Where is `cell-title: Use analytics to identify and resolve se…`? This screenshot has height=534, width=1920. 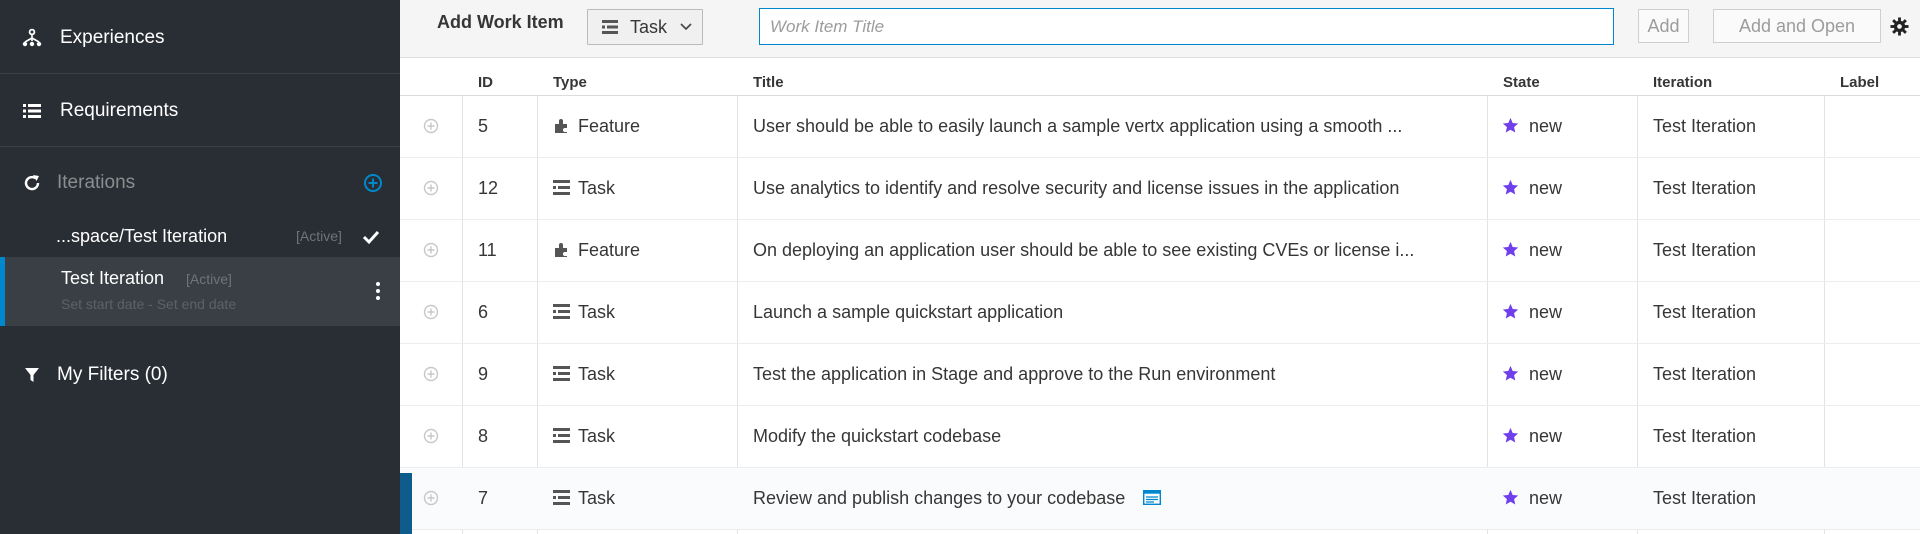
cell-title: Use analytics to identify and resolve se… is located at coordinates (1076, 188).